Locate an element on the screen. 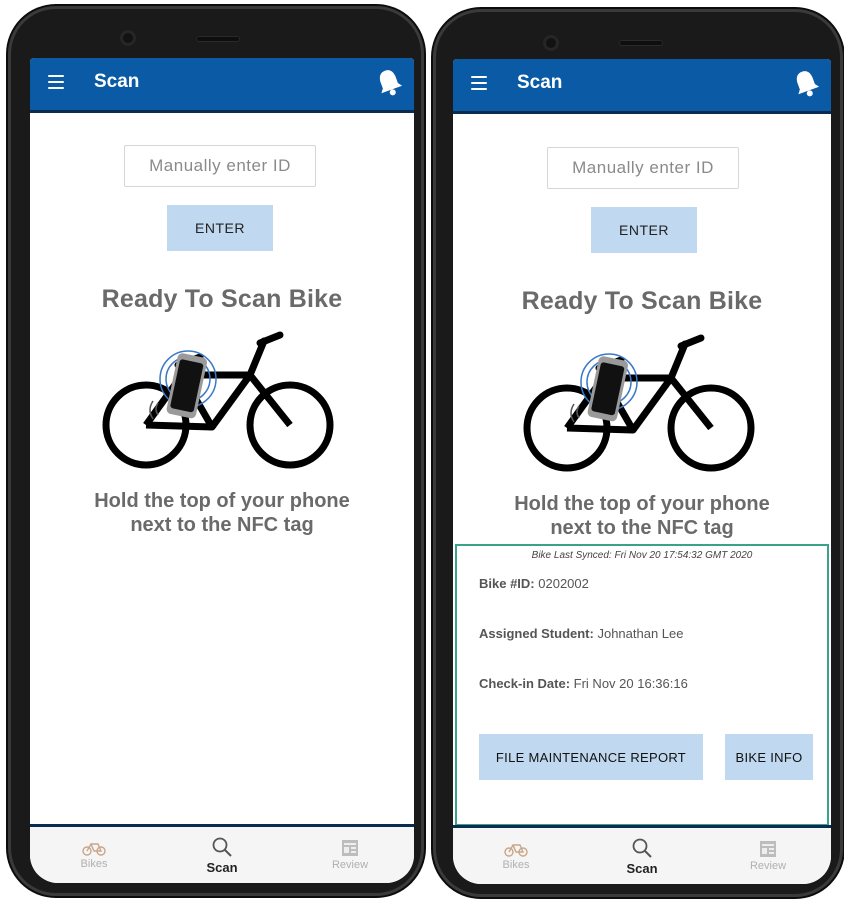 The height and width of the screenshot is (899, 844). student-row: Assigned Student: Johnathan Lee is located at coordinates (581, 633).